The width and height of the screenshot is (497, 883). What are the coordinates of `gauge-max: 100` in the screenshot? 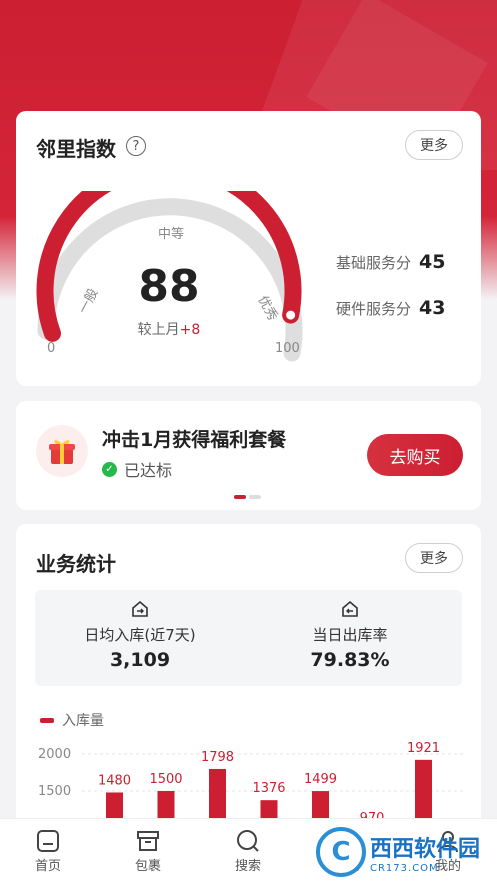 It's located at (287, 348).